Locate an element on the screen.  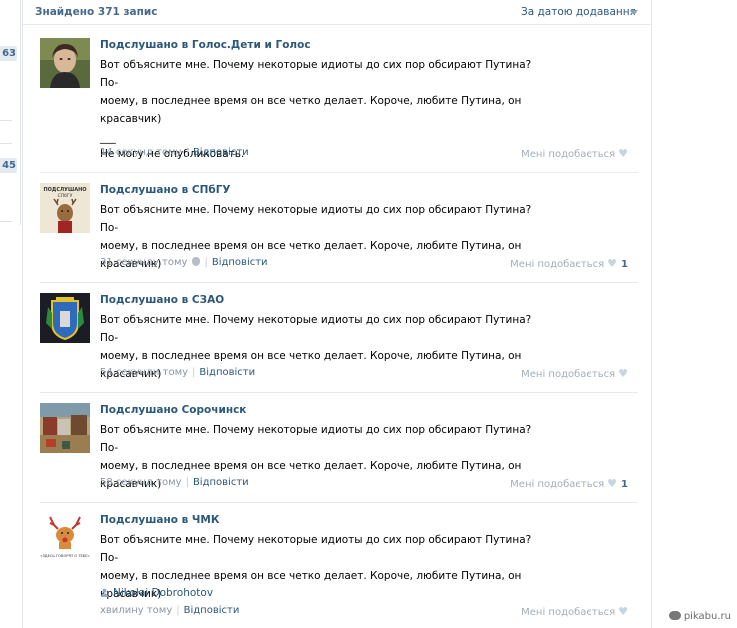
post-meta: 31 секунду тому | Відповісти is located at coordinates (184, 262).